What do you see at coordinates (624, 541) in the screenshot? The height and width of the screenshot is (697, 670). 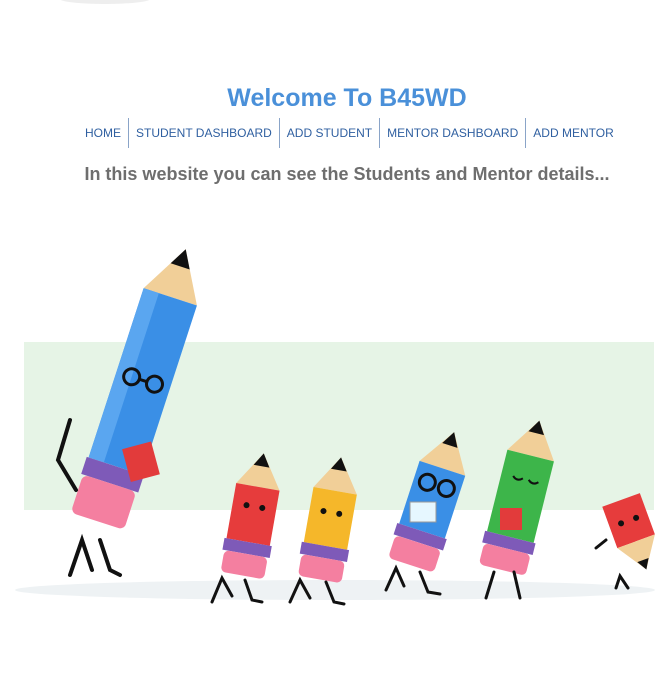 I see `red-pencil-small` at bounding box center [624, 541].